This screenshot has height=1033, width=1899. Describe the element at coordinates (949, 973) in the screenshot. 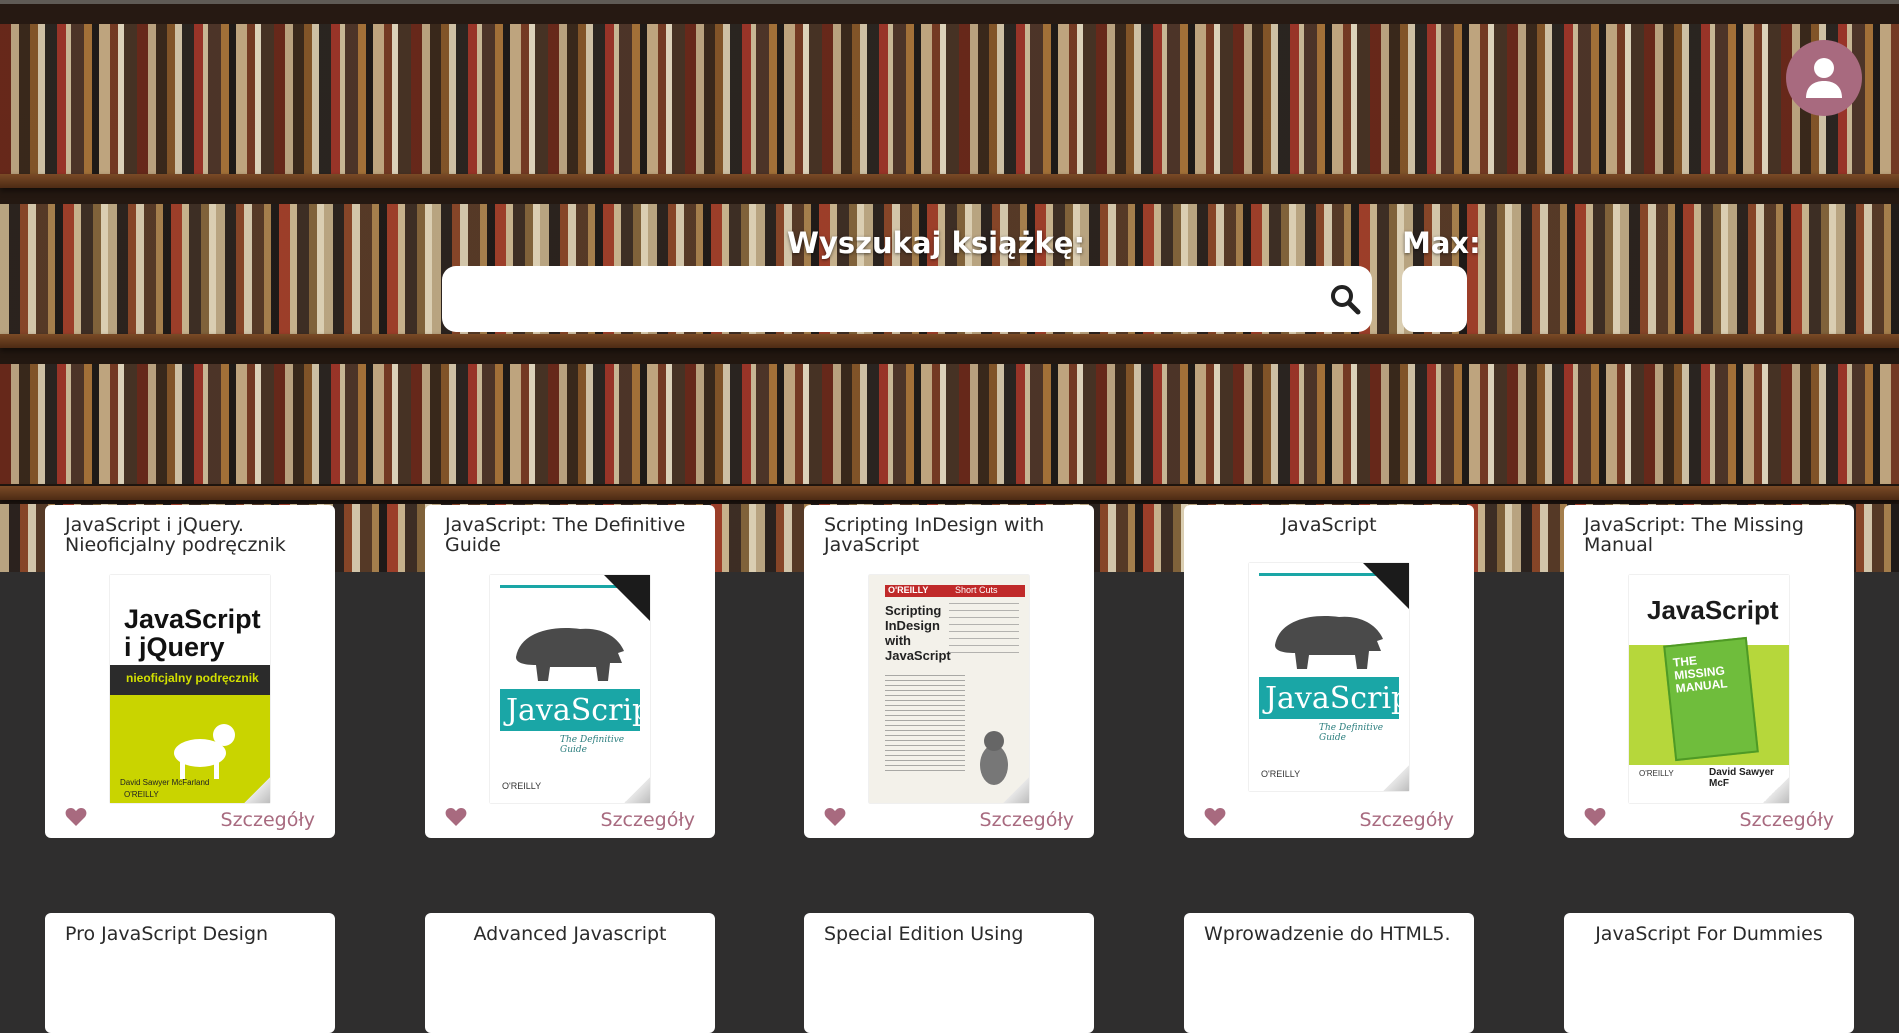

I see `book-card: Special Edition Using` at that location.